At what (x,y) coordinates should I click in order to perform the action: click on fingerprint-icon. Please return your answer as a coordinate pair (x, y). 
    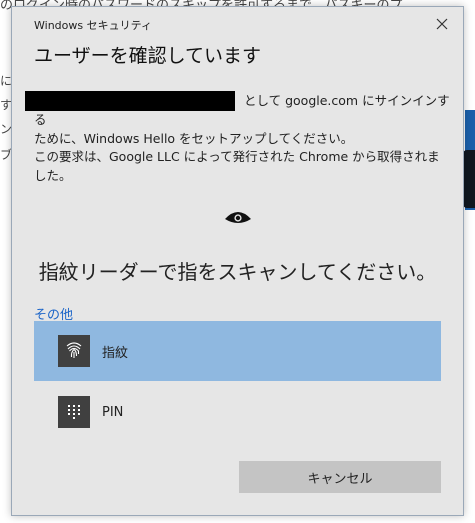
    Looking at the image, I should click on (74, 351).